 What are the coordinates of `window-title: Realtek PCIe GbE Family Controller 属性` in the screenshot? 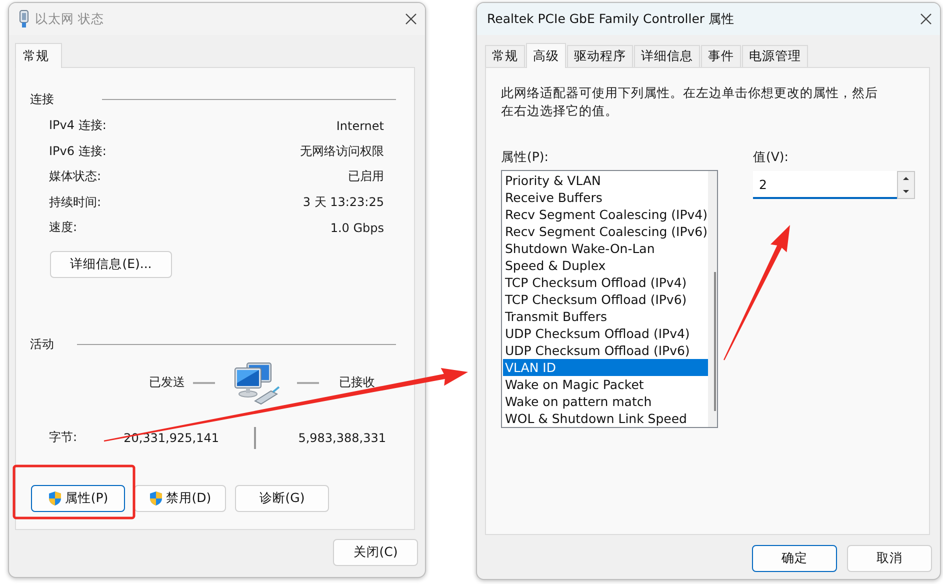 It's located at (611, 19).